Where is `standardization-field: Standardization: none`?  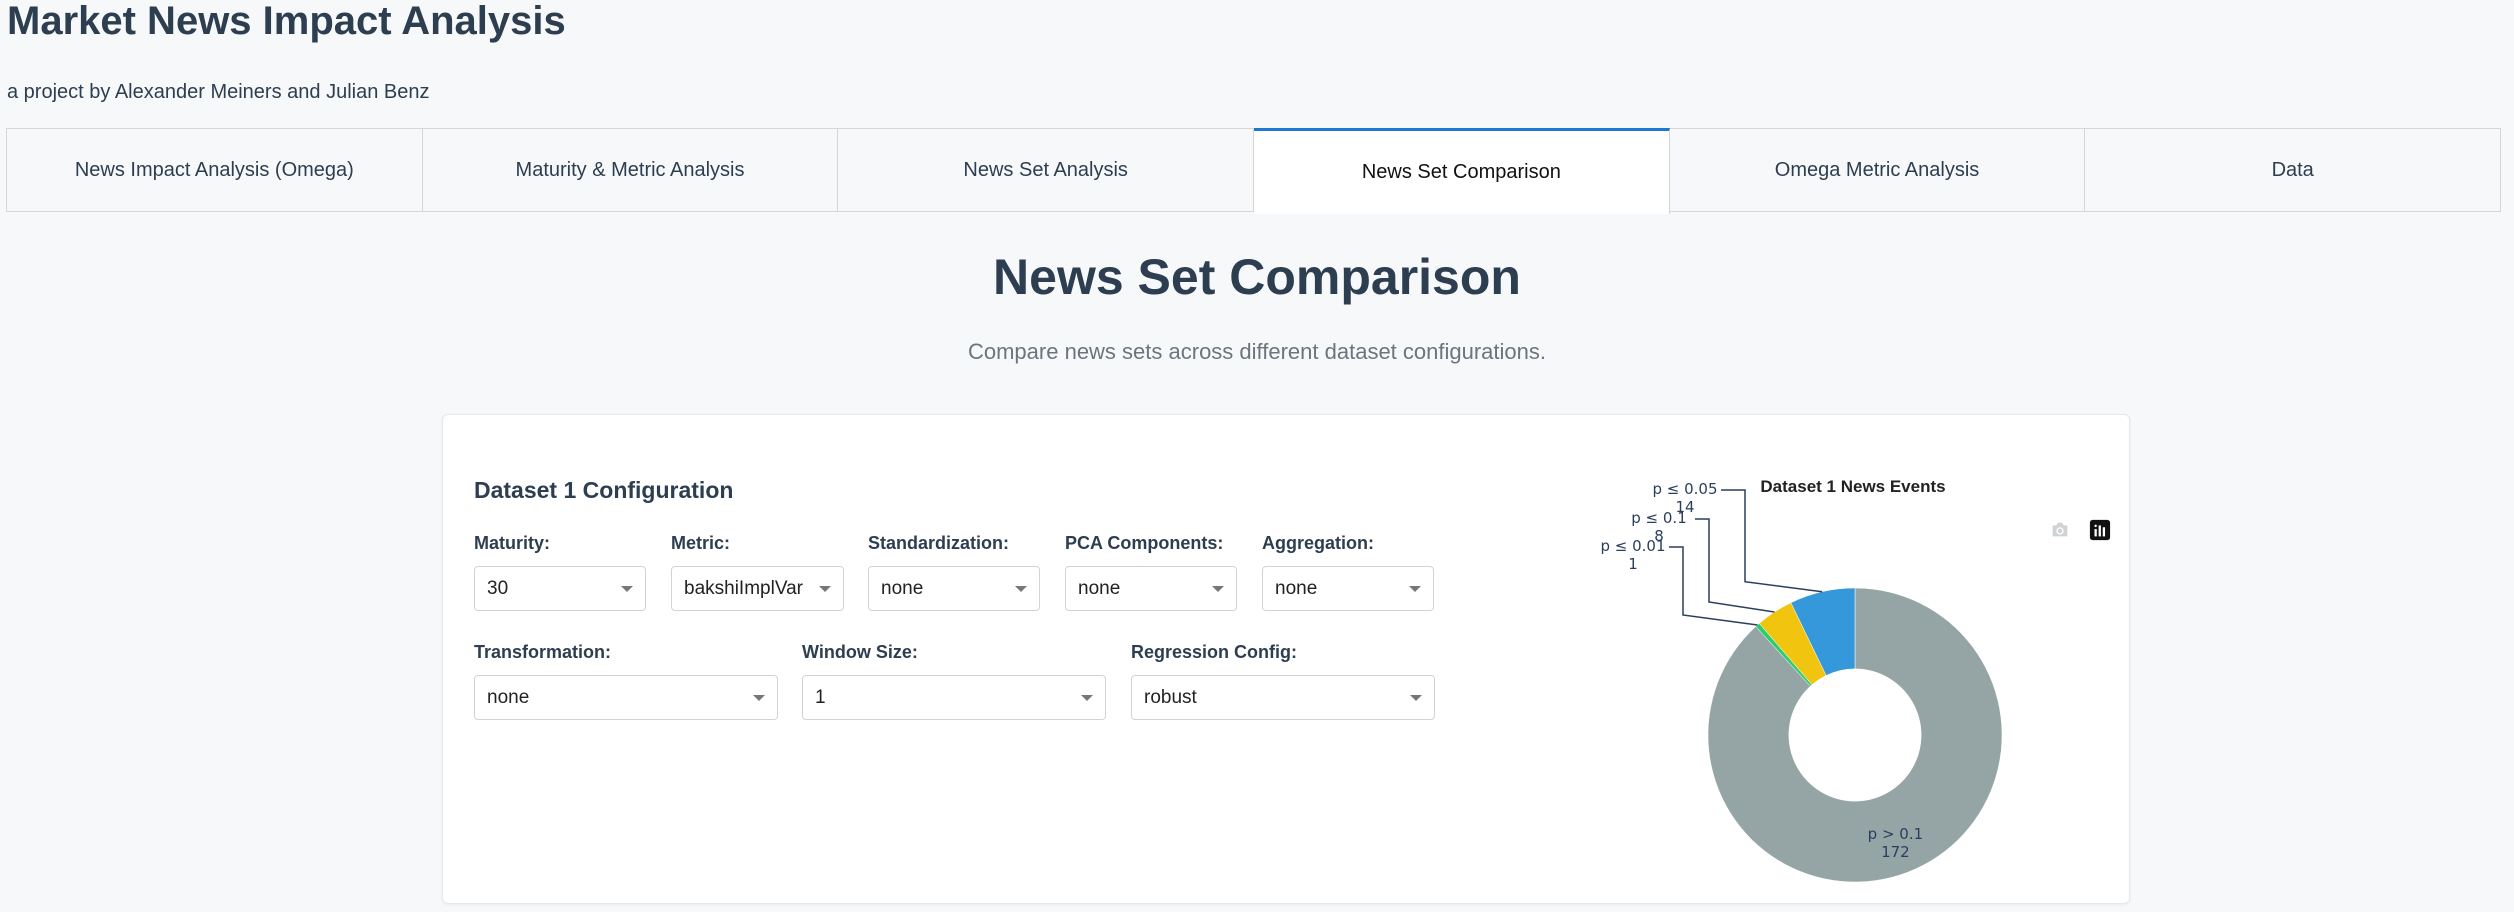 standardization-field: Standardization: none is located at coordinates (954, 572).